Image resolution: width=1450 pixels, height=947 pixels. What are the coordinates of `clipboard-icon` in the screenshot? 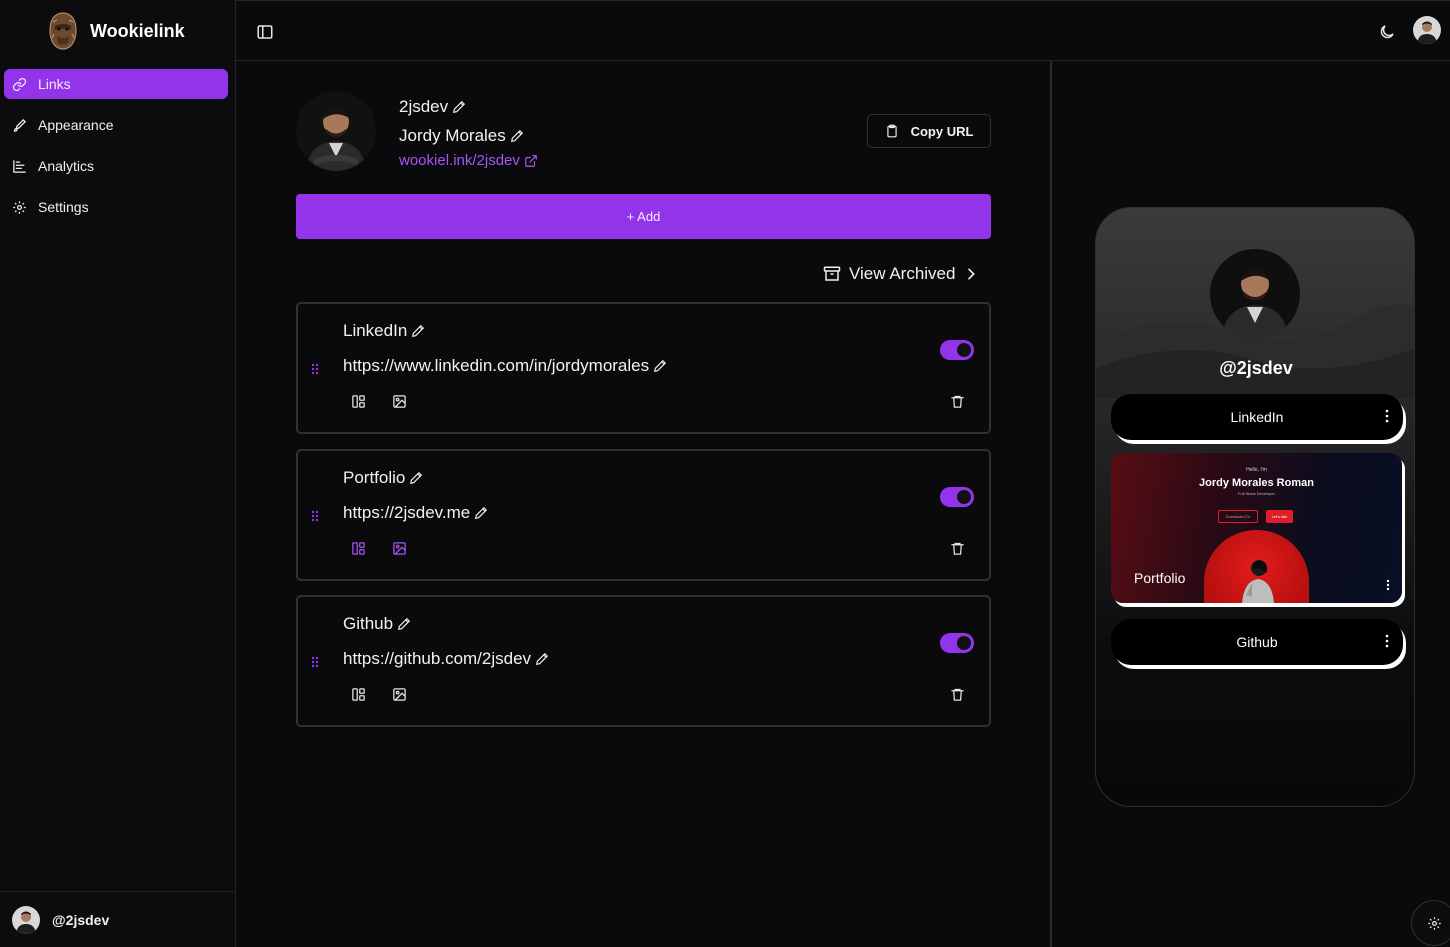 It's located at (891, 131).